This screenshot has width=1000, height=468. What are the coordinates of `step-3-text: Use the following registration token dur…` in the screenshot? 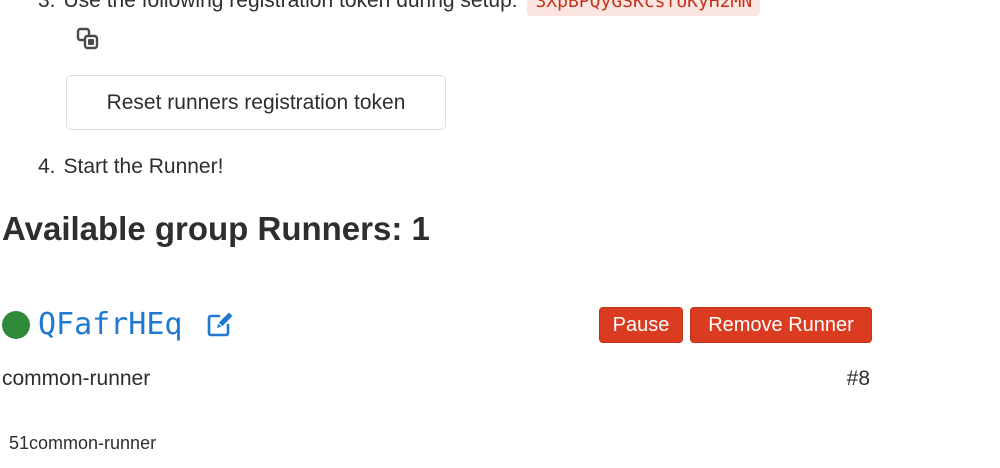 It's located at (290, 6).